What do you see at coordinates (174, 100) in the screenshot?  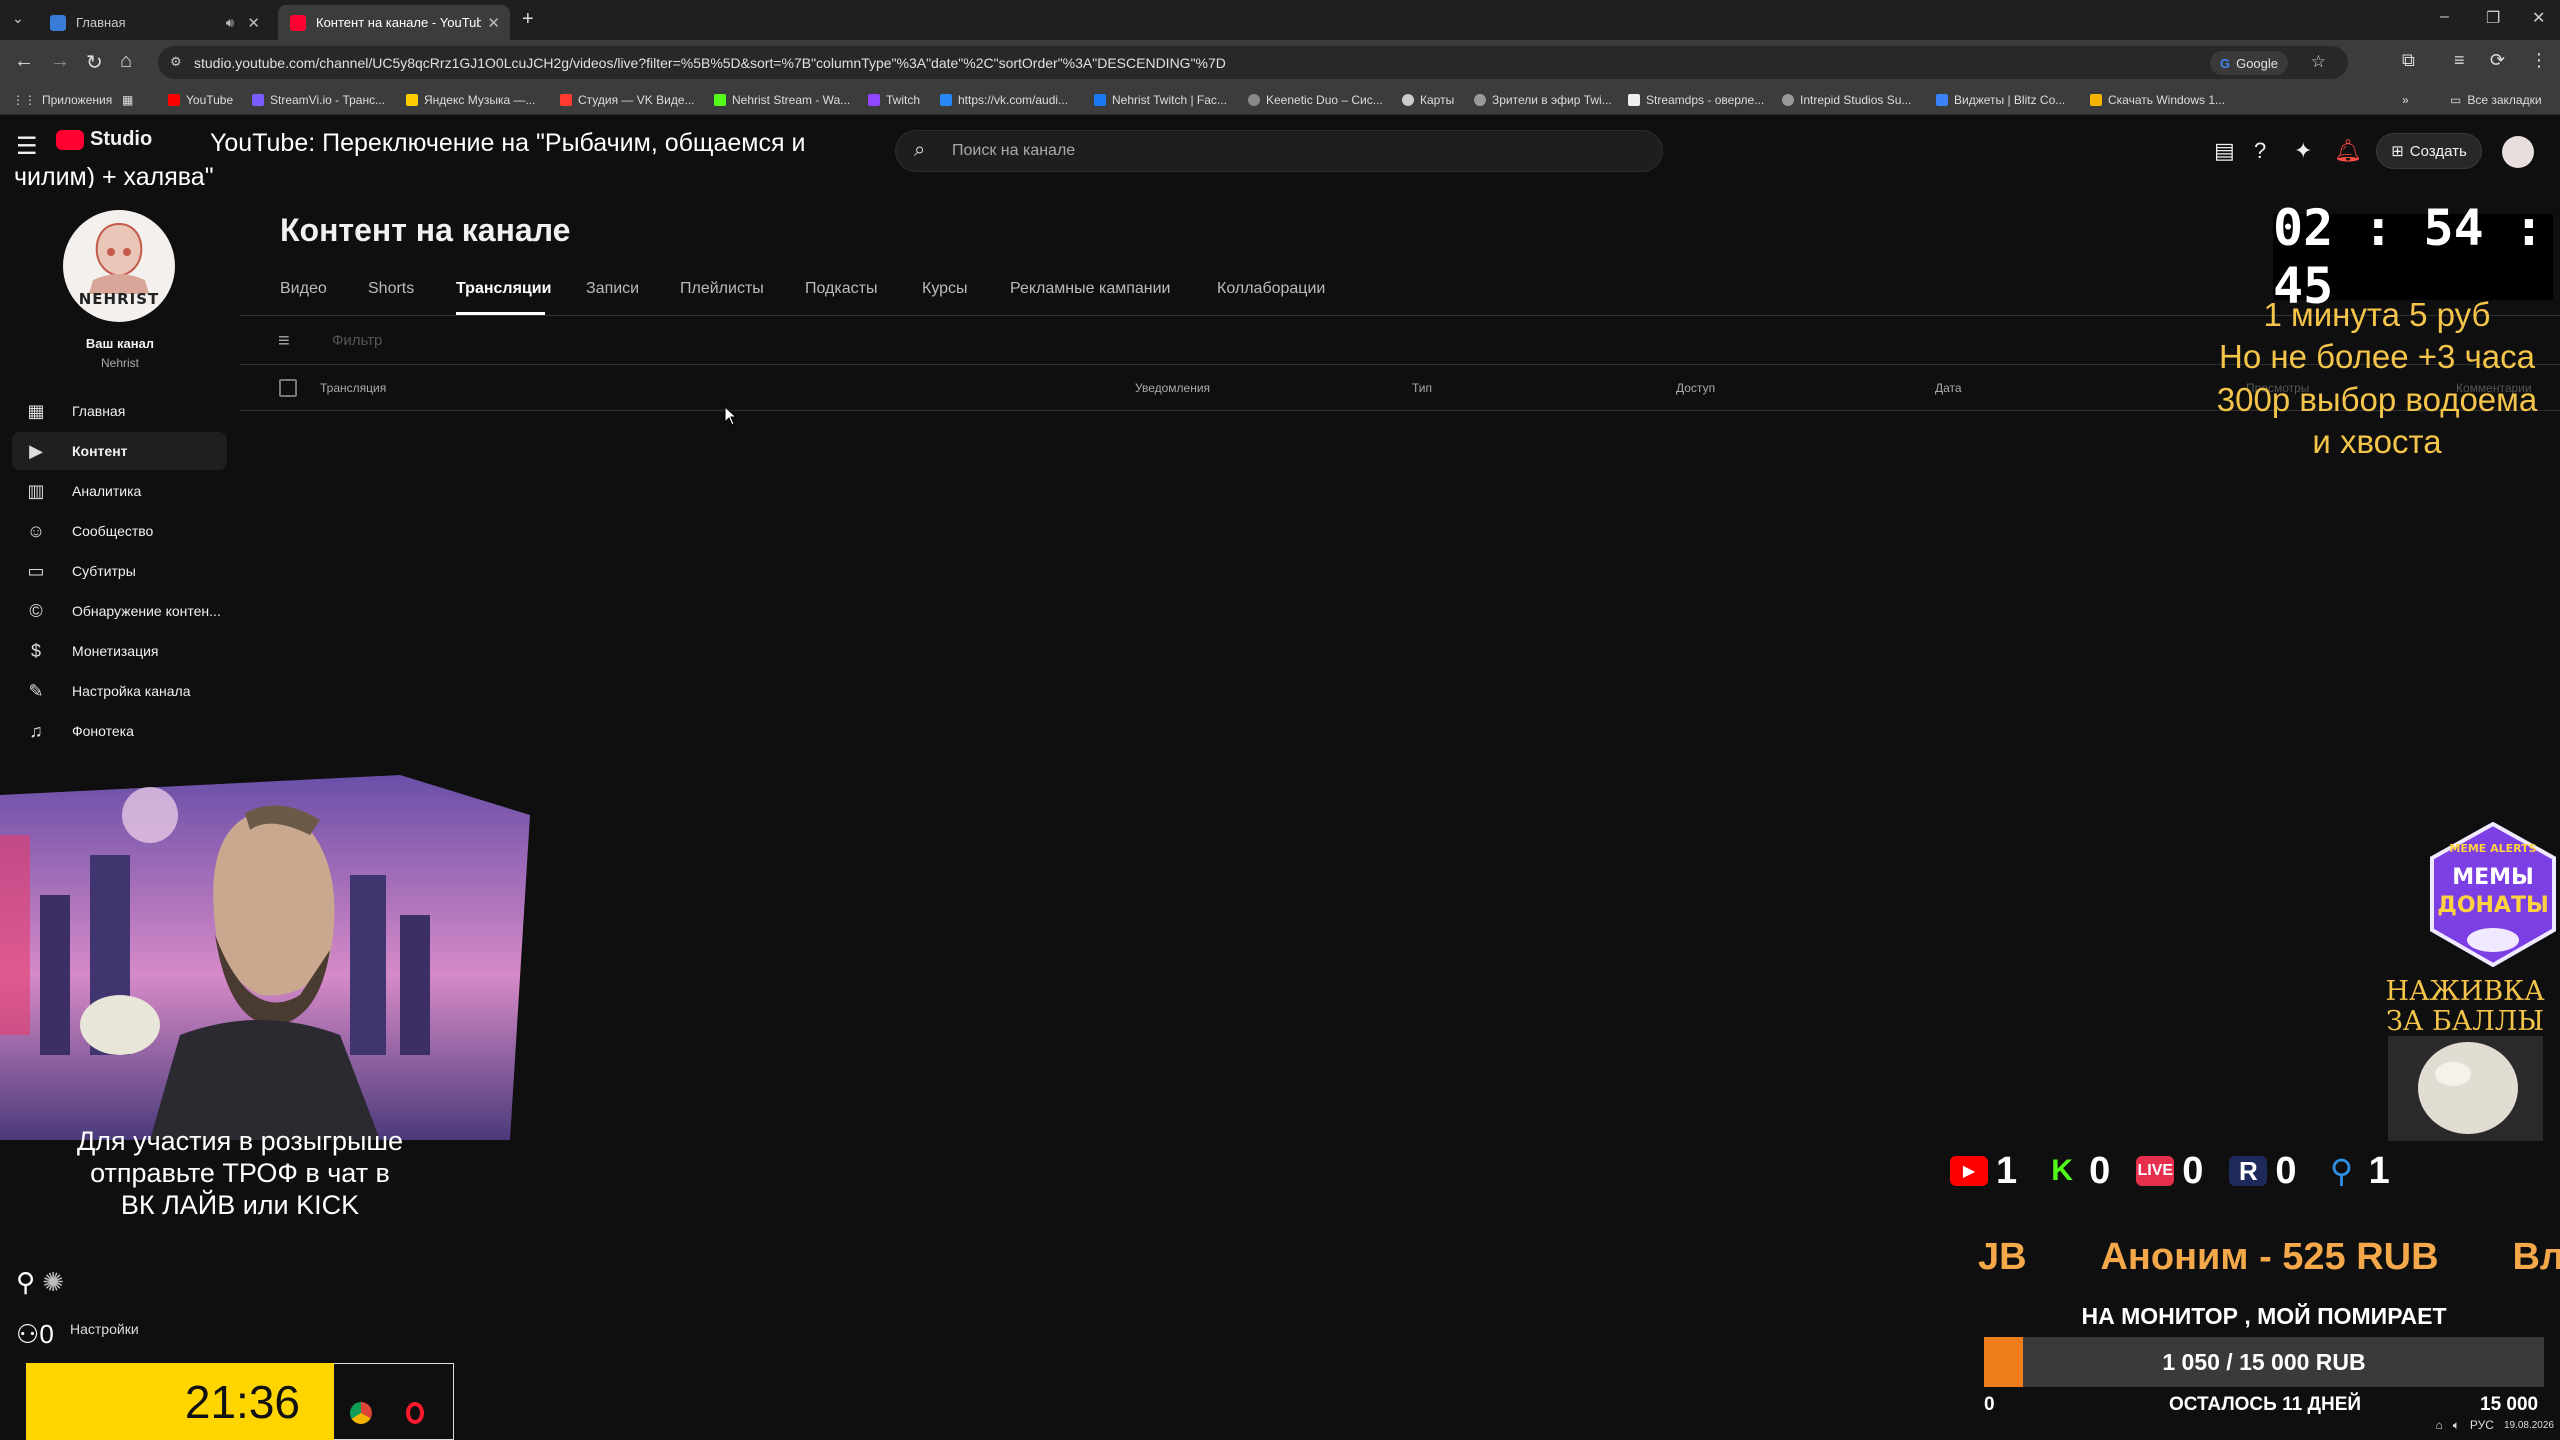 I see `youtube-icon` at bounding box center [174, 100].